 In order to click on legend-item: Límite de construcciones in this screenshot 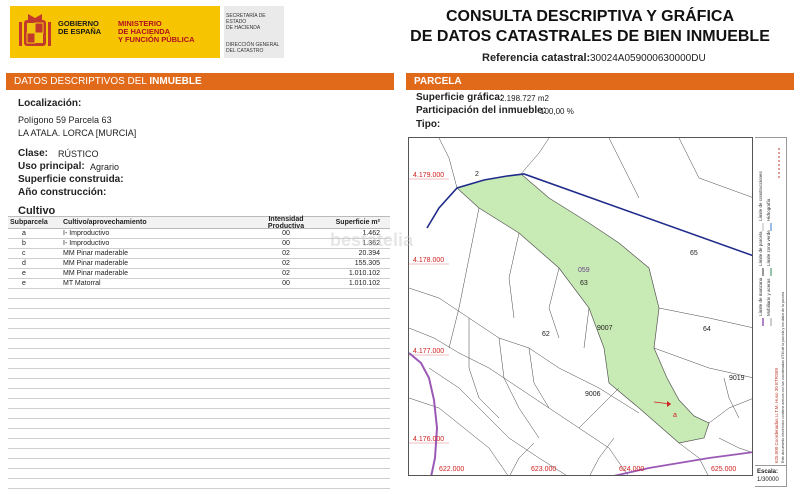, I will do `click(760, 196)`.